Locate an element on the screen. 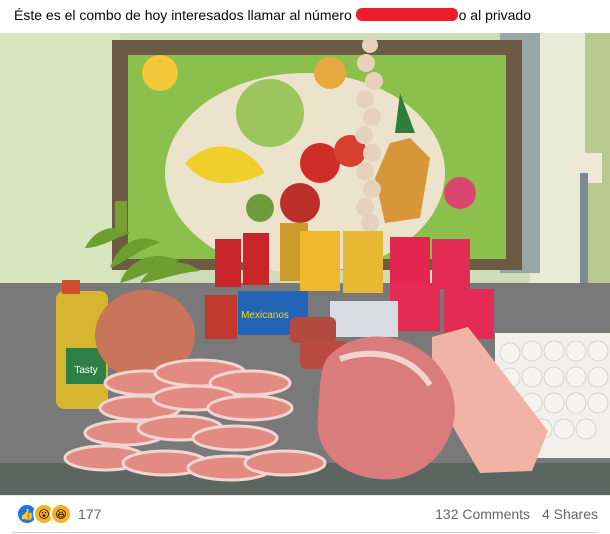 Image resolution: width=610 pixels, height=534 pixels. haha-icon: 😆 is located at coordinates (61, 514).